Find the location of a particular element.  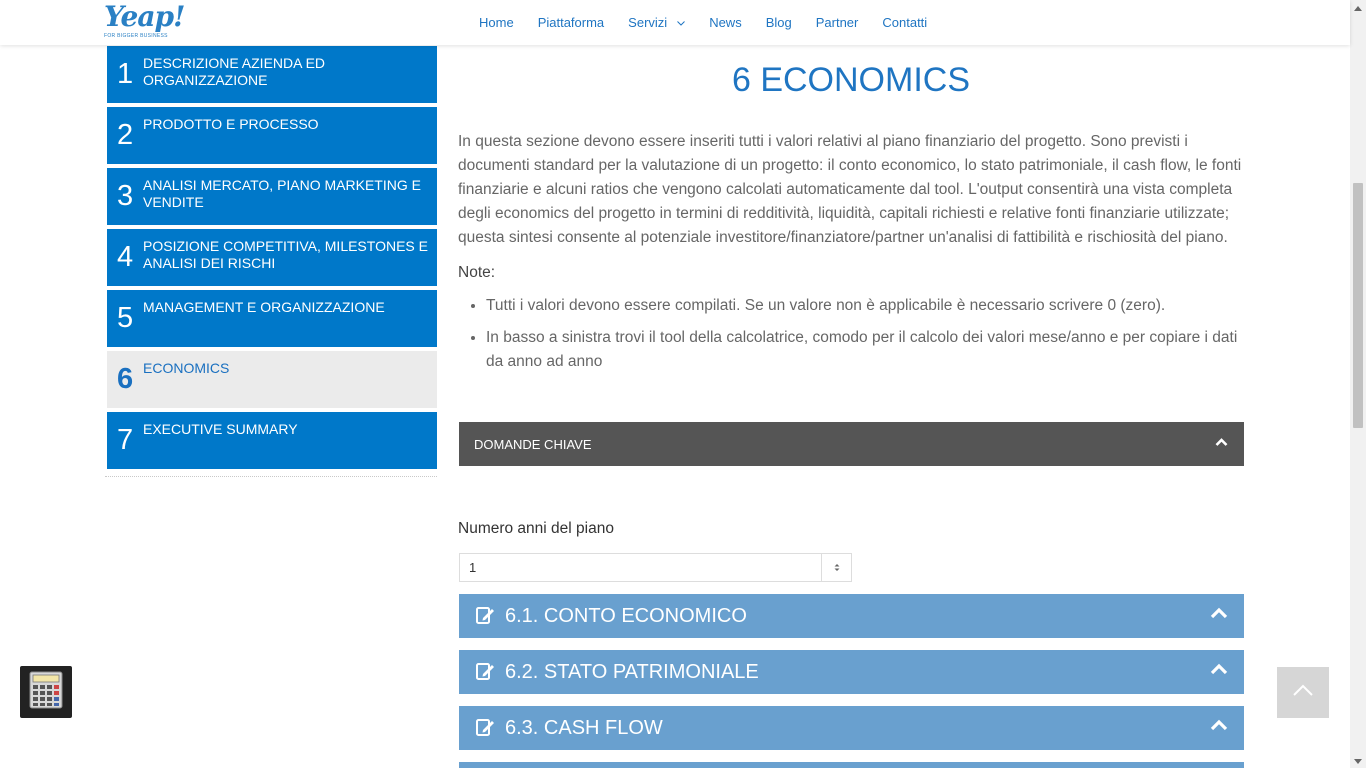

sidebar-item-number: 7 is located at coordinates (125, 440).